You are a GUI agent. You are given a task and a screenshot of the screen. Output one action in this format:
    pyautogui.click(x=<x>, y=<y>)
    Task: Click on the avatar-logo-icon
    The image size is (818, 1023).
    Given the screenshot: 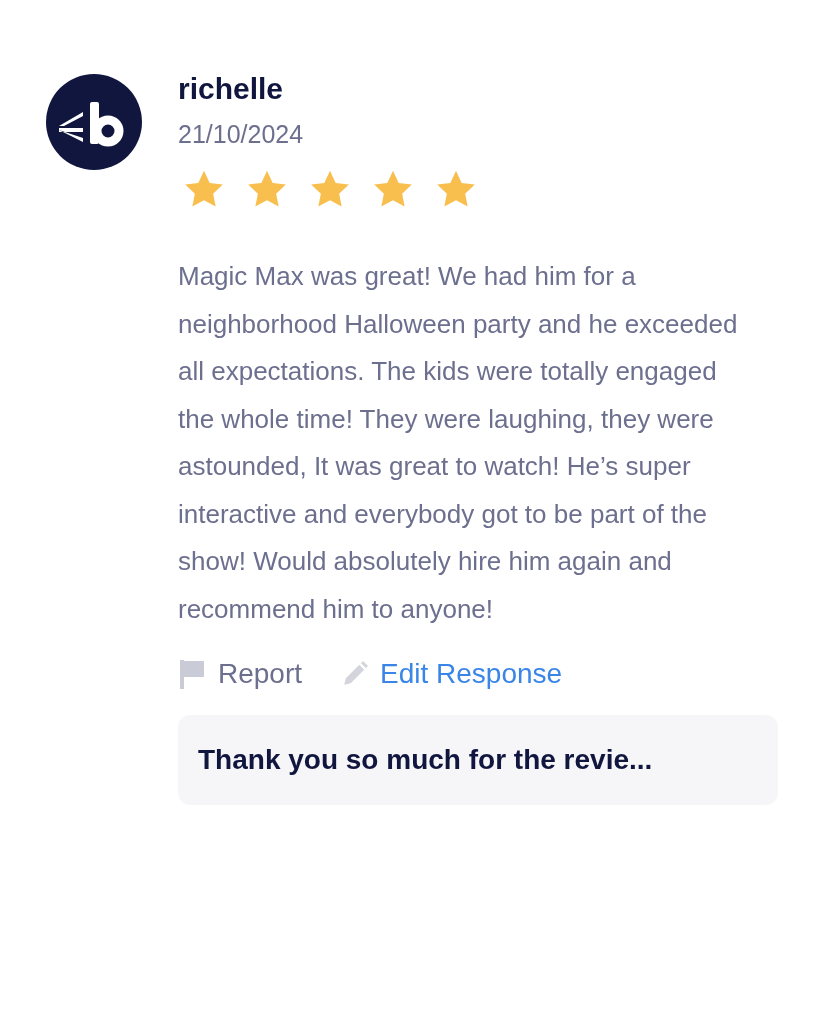 What is the action you would take?
    pyautogui.click(x=94, y=122)
    